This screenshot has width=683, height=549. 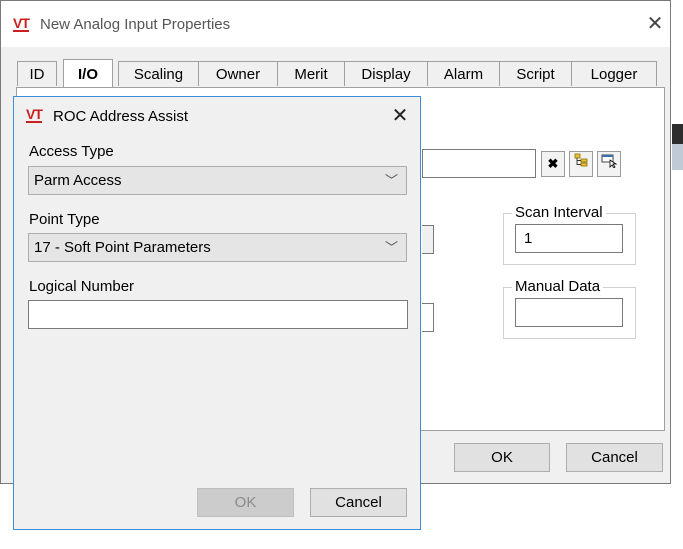 I want to click on scan-interval-input: 1, so click(x=569, y=238).